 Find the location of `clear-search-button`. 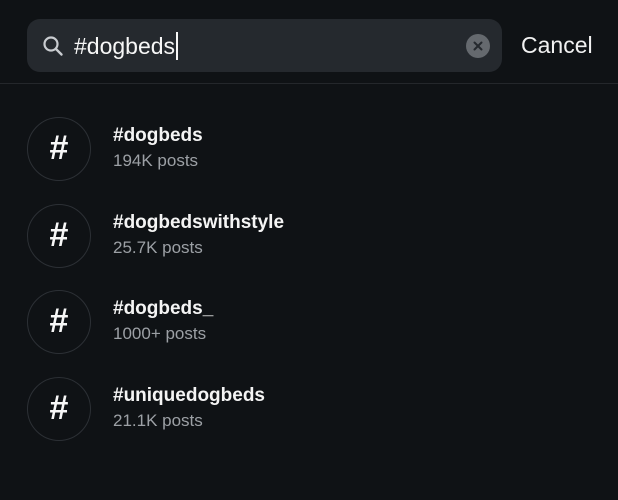

clear-search-button is located at coordinates (478, 46).